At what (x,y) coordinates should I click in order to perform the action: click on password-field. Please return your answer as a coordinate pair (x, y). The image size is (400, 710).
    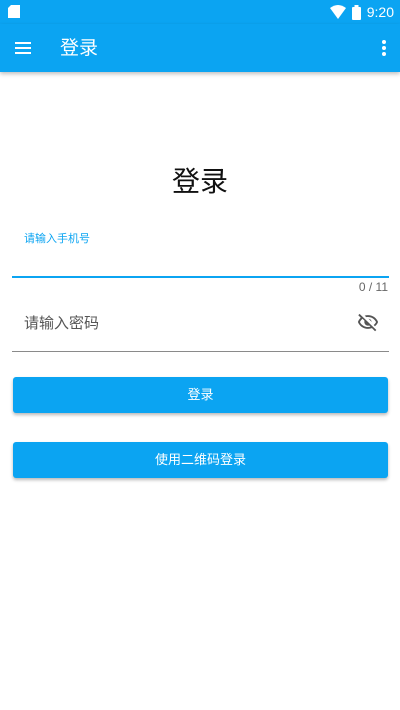
    Looking at the image, I should click on (200, 326).